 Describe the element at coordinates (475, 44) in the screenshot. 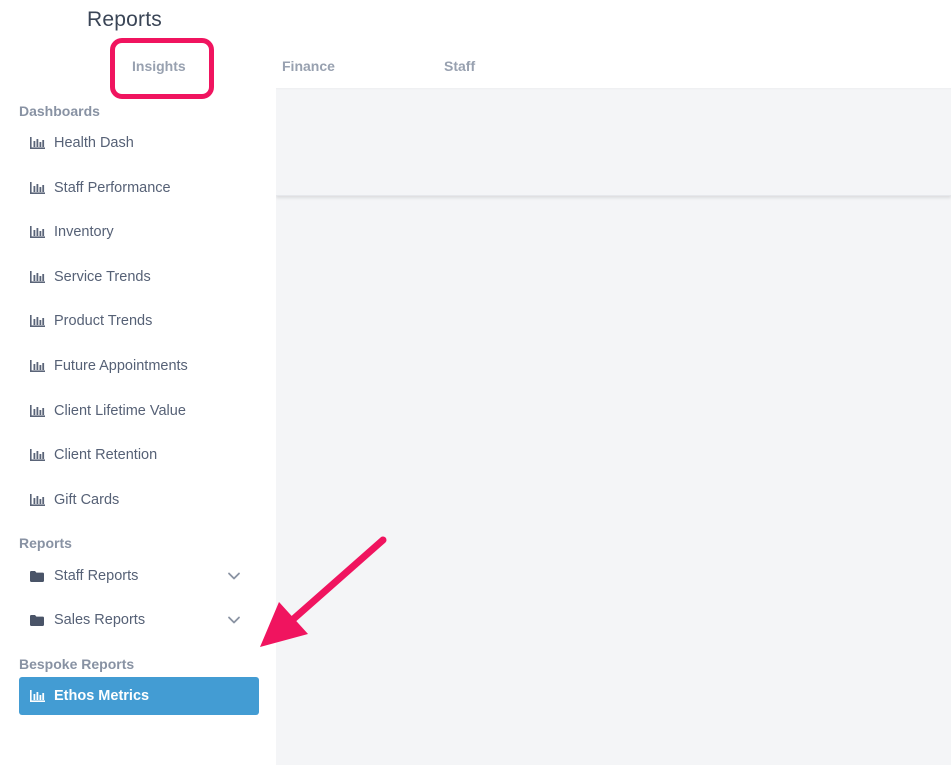

I see `header: Reports Insights Finance Staff` at that location.